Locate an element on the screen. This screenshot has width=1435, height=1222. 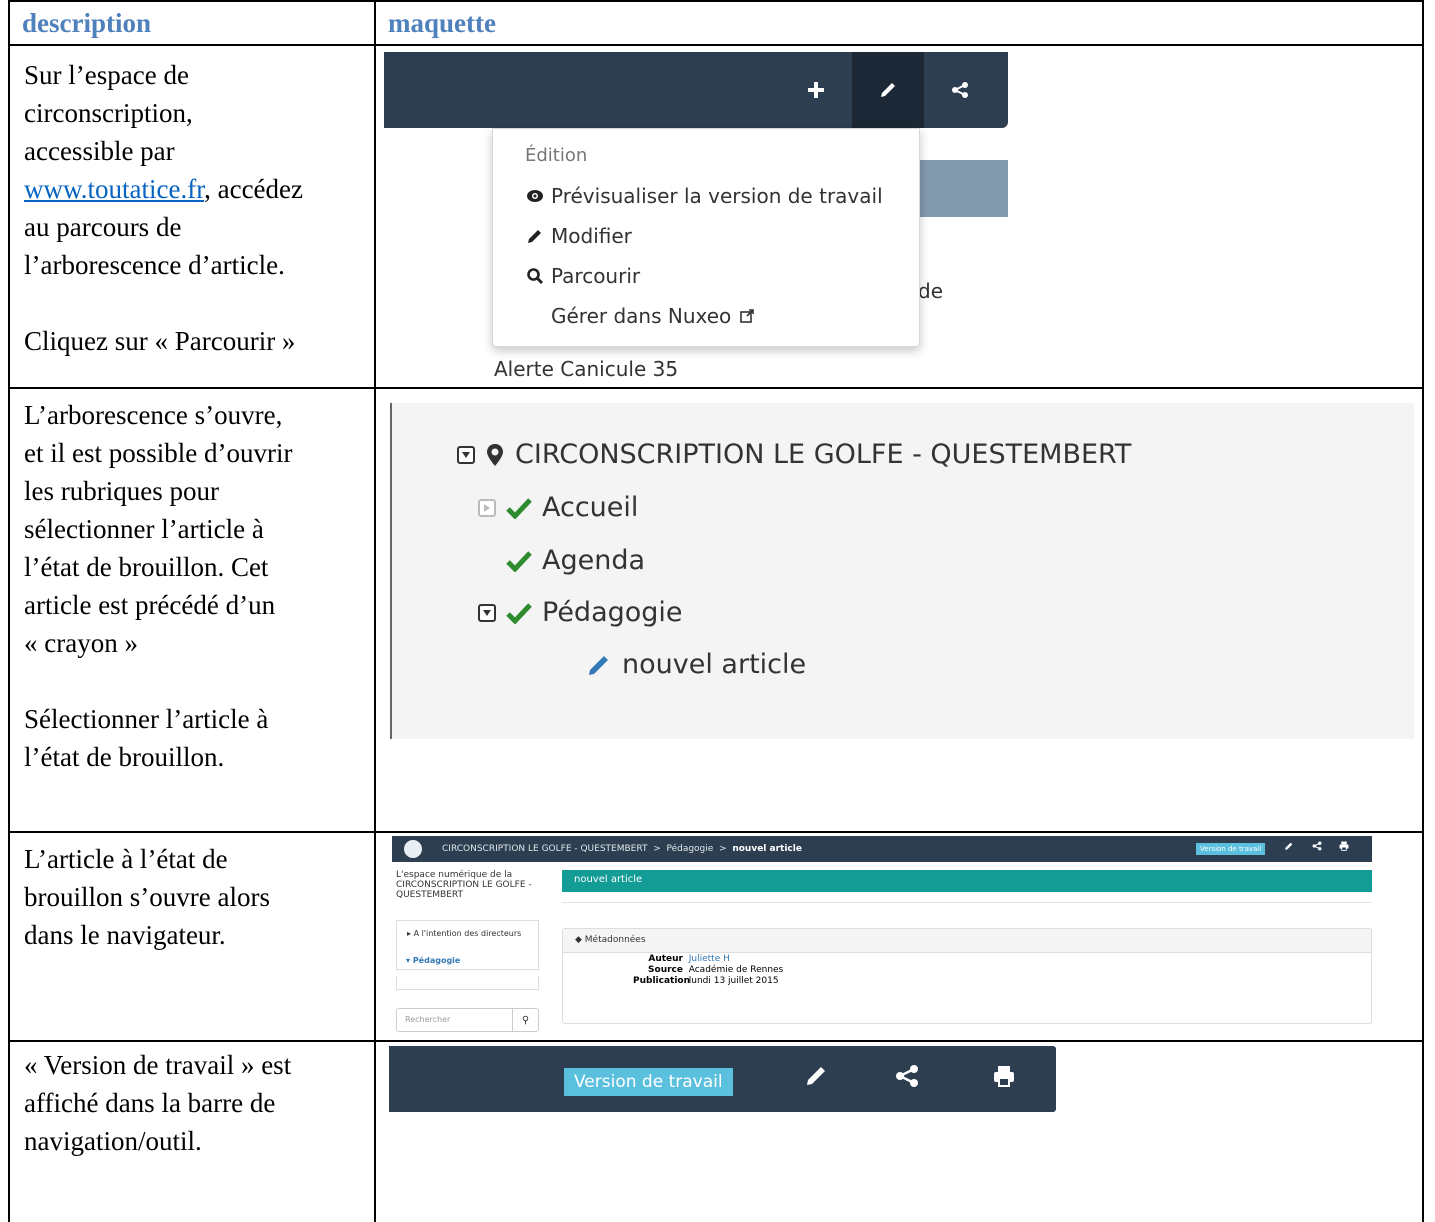
text-line: navigation/outil. is located at coordinates (113, 1141).